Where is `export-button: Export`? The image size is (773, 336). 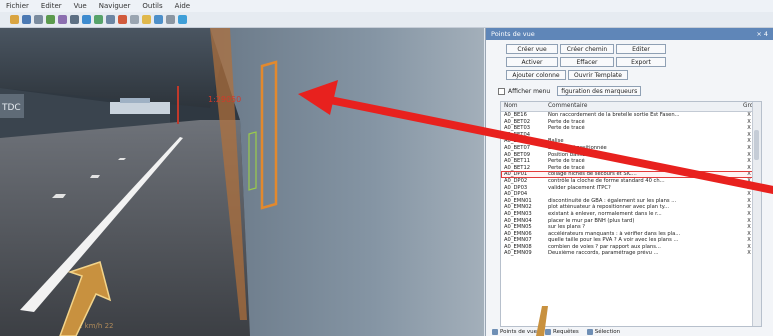
export-button: Export is located at coordinates (641, 62).